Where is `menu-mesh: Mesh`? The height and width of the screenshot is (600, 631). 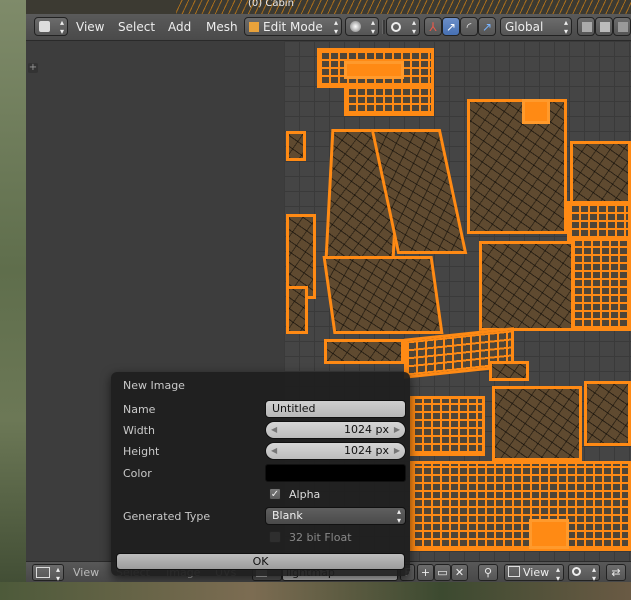 menu-mesh: Mesh is located at coordinates (222, 27).